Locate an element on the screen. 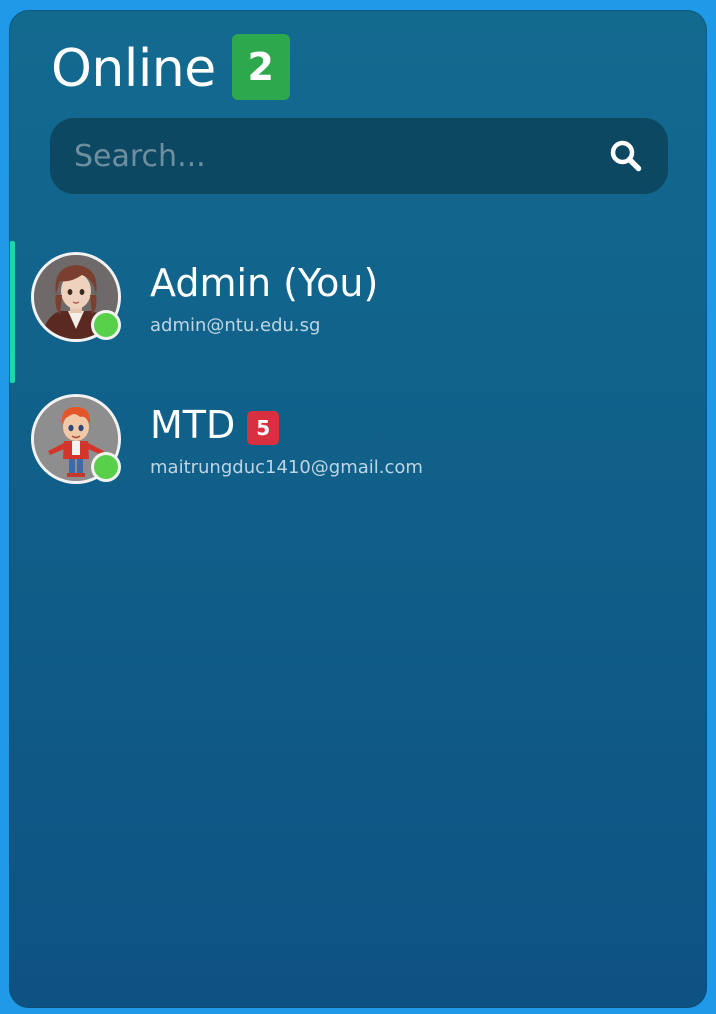 This screenshot has width=716, height=1014. panel-title: Online is located at coordinates (133, 69).